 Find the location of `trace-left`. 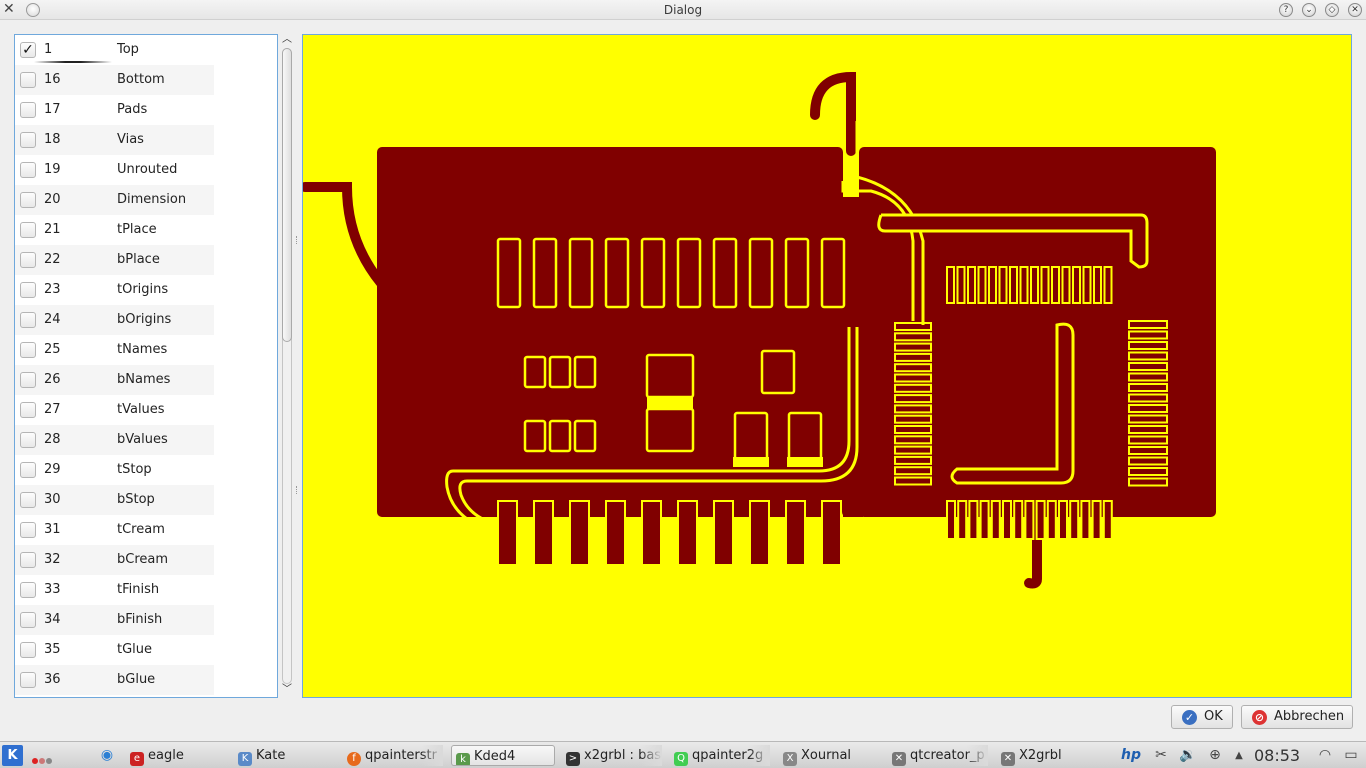

trace-left is located at coordinates (344, 235).